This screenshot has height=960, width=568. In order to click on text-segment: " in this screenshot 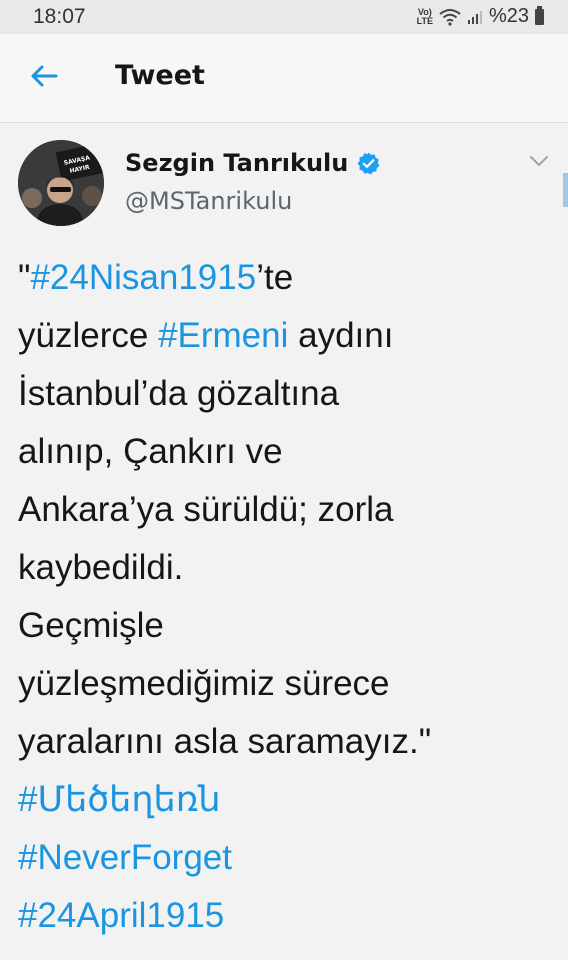, I will do `click(24, 277)`.